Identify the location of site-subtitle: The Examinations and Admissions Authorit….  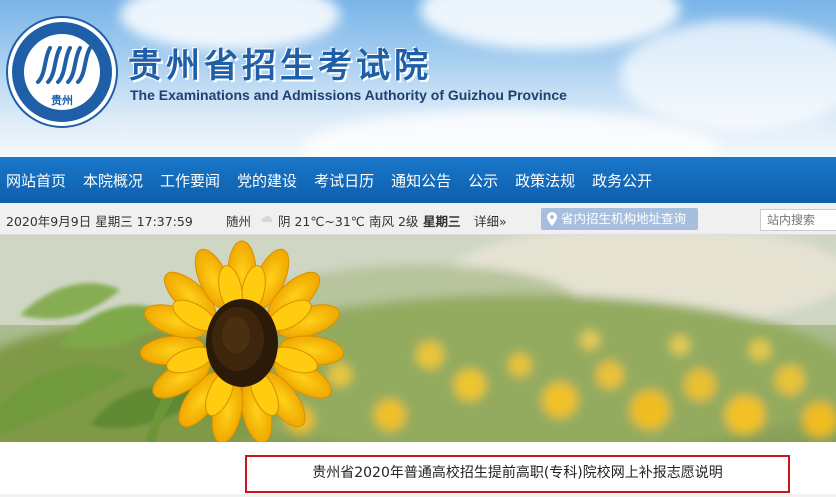
(348, 95).